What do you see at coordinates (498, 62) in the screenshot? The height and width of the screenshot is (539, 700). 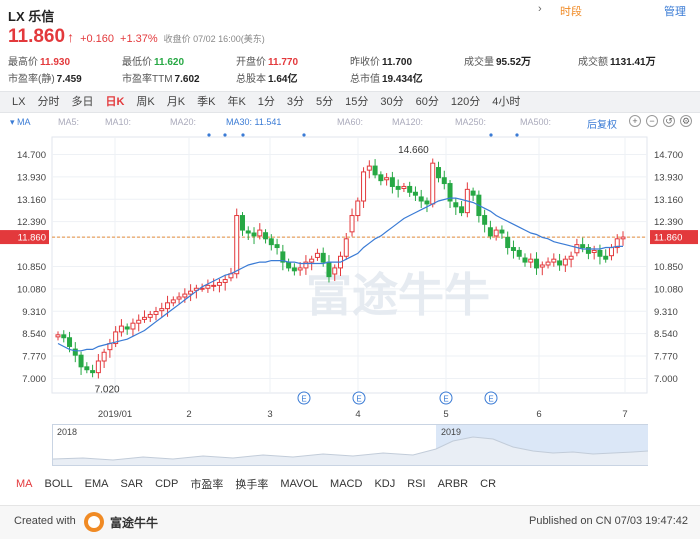 I see `stat-volume: 成交量 95.52万` at bounding box center [498, 62].